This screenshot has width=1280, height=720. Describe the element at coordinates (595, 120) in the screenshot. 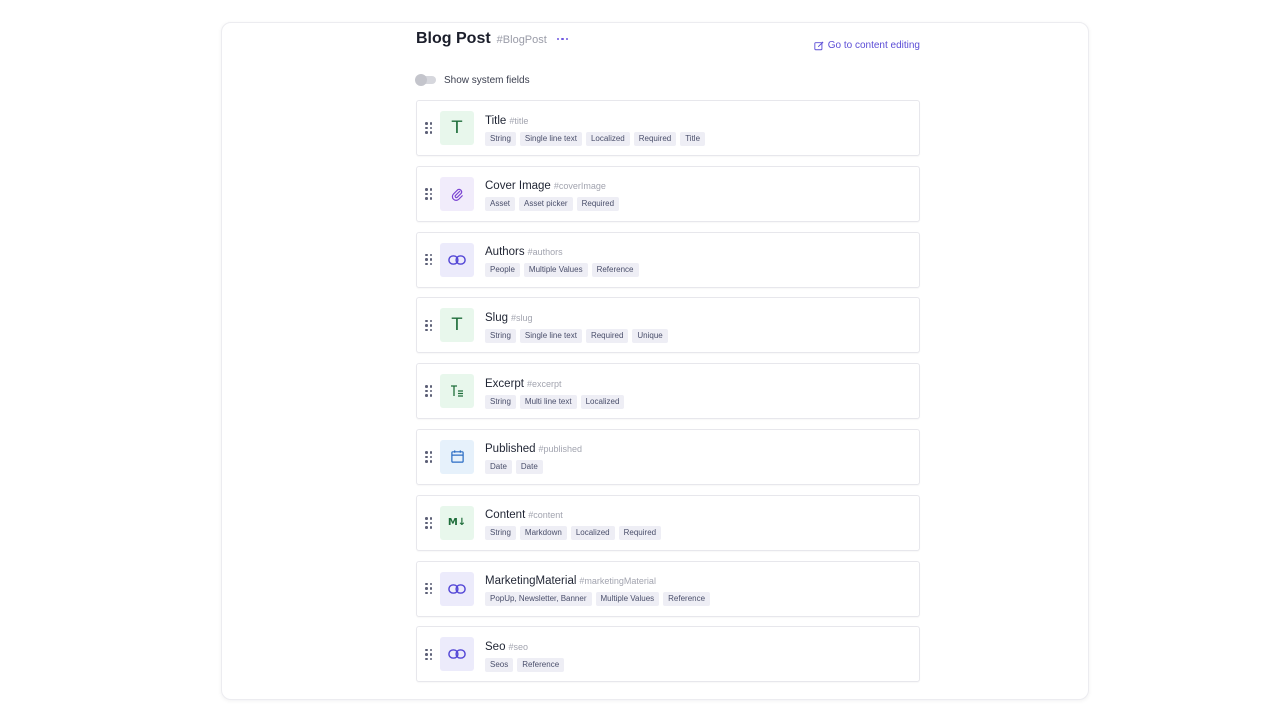

I see `field-title-line: Title #title` at that location.